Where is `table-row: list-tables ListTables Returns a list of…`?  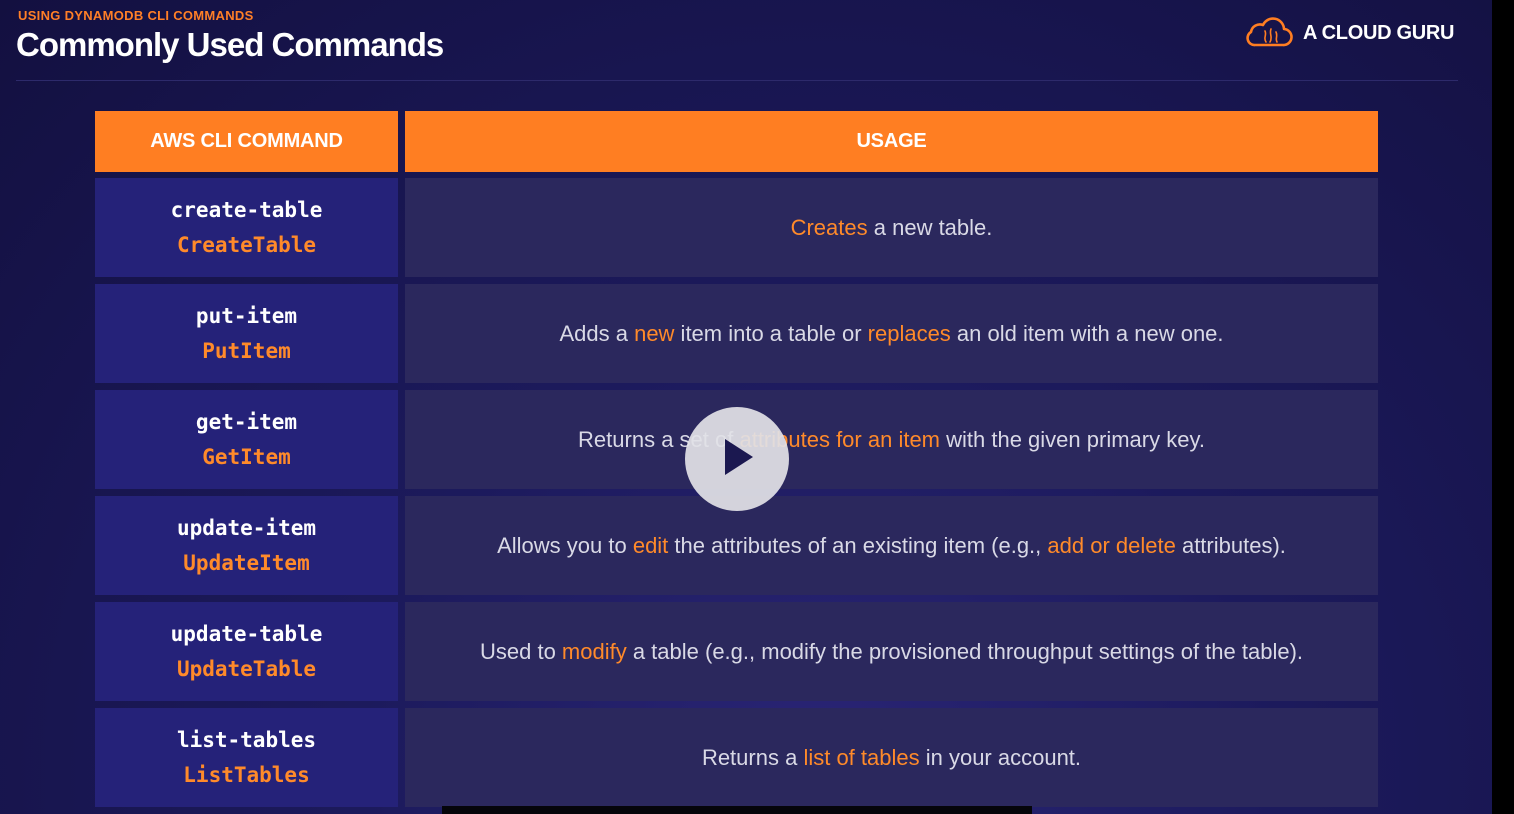
table-row: list-tables ListTables Returns a list of… is located at coordinates (736, 757).